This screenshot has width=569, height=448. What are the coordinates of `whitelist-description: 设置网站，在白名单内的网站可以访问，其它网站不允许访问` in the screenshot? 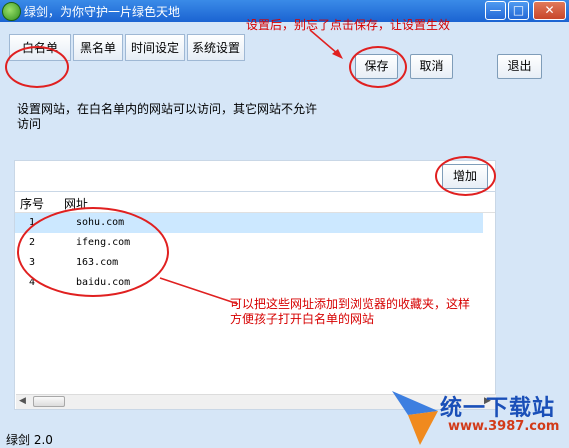 It's located at (167, 116).